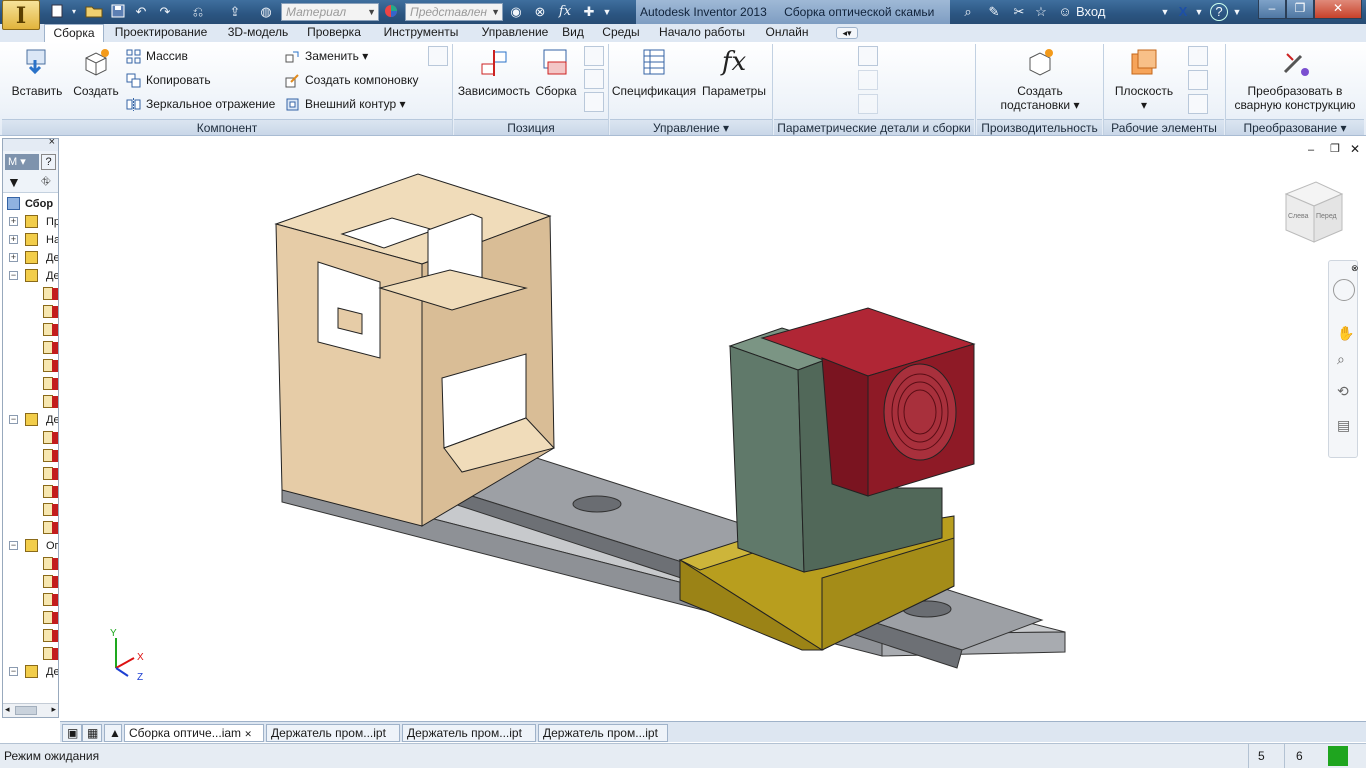 This screenshot has height=768, width=1366. I want to click on sign-in-button: Вход, so click(1106, 12).